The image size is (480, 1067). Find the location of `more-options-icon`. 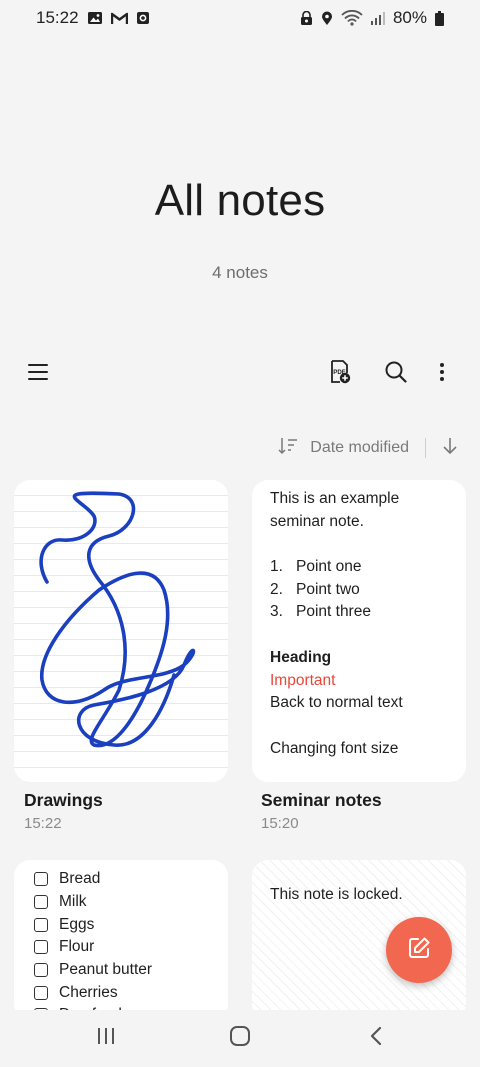

more-options-icon is located at coordinates (442, 374).